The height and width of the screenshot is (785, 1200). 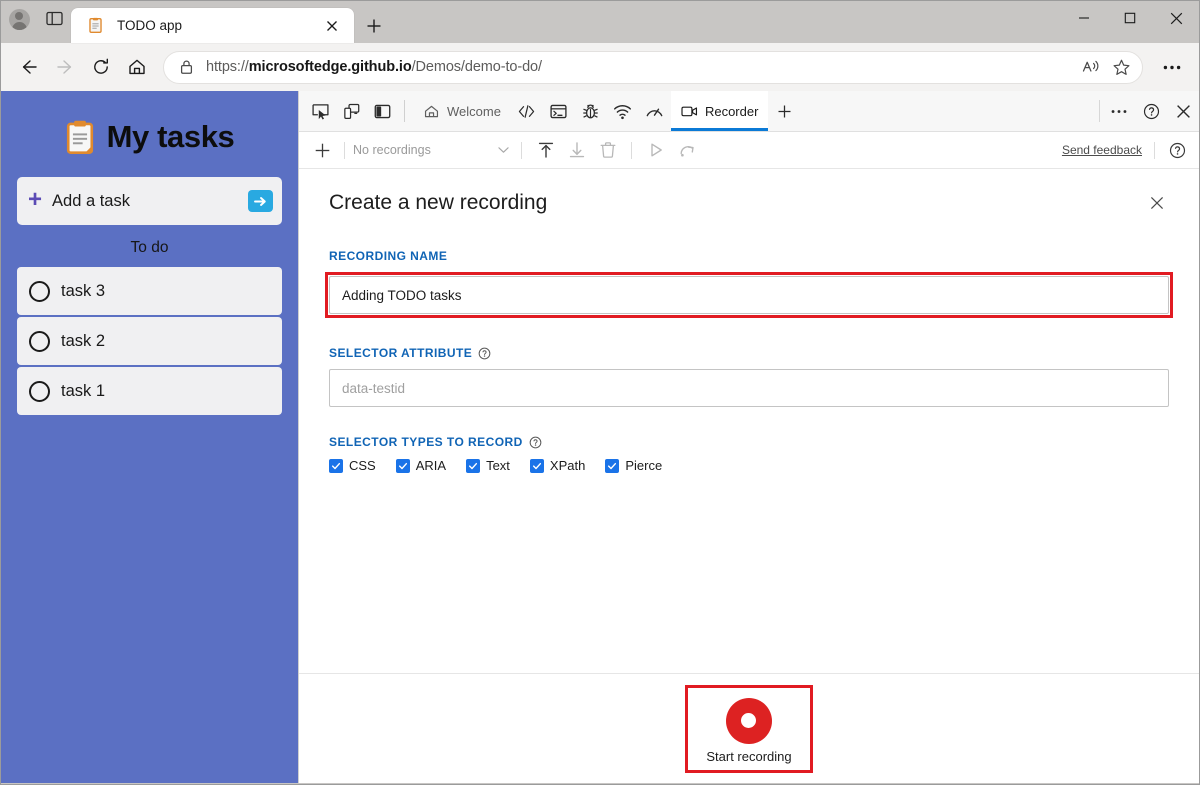 I want to click on recorder-camera-icon, so click(x=689, y=111).